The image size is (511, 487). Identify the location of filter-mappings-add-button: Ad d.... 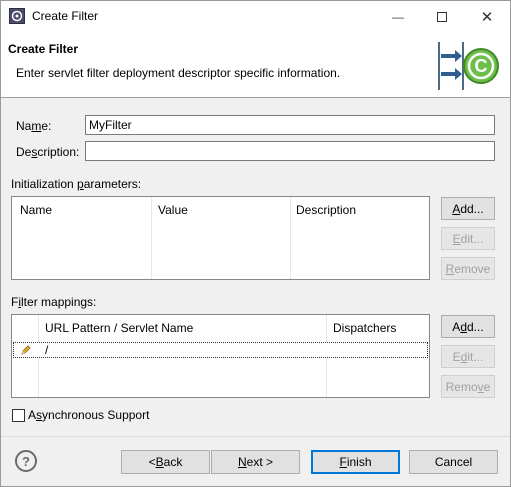
(468, 326).